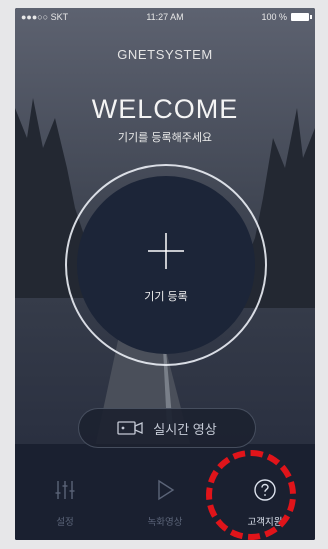 This screenshot has height=549, width=328. Describe the element at coordinates (185, 429) in the screenshot. I see `live-video-label: 실시간 영상` at that location.